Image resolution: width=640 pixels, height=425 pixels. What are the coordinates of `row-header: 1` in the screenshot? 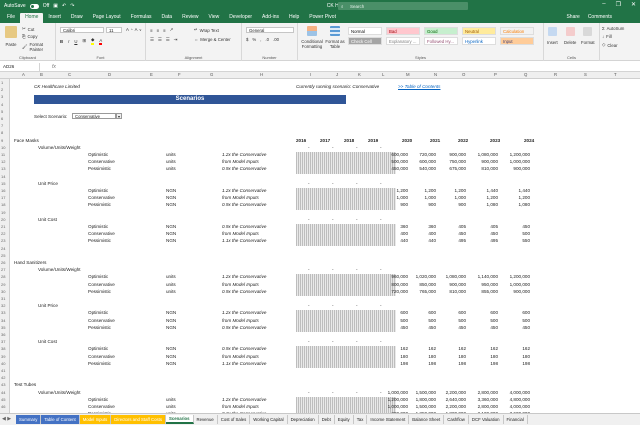 It's located at (2, 82).